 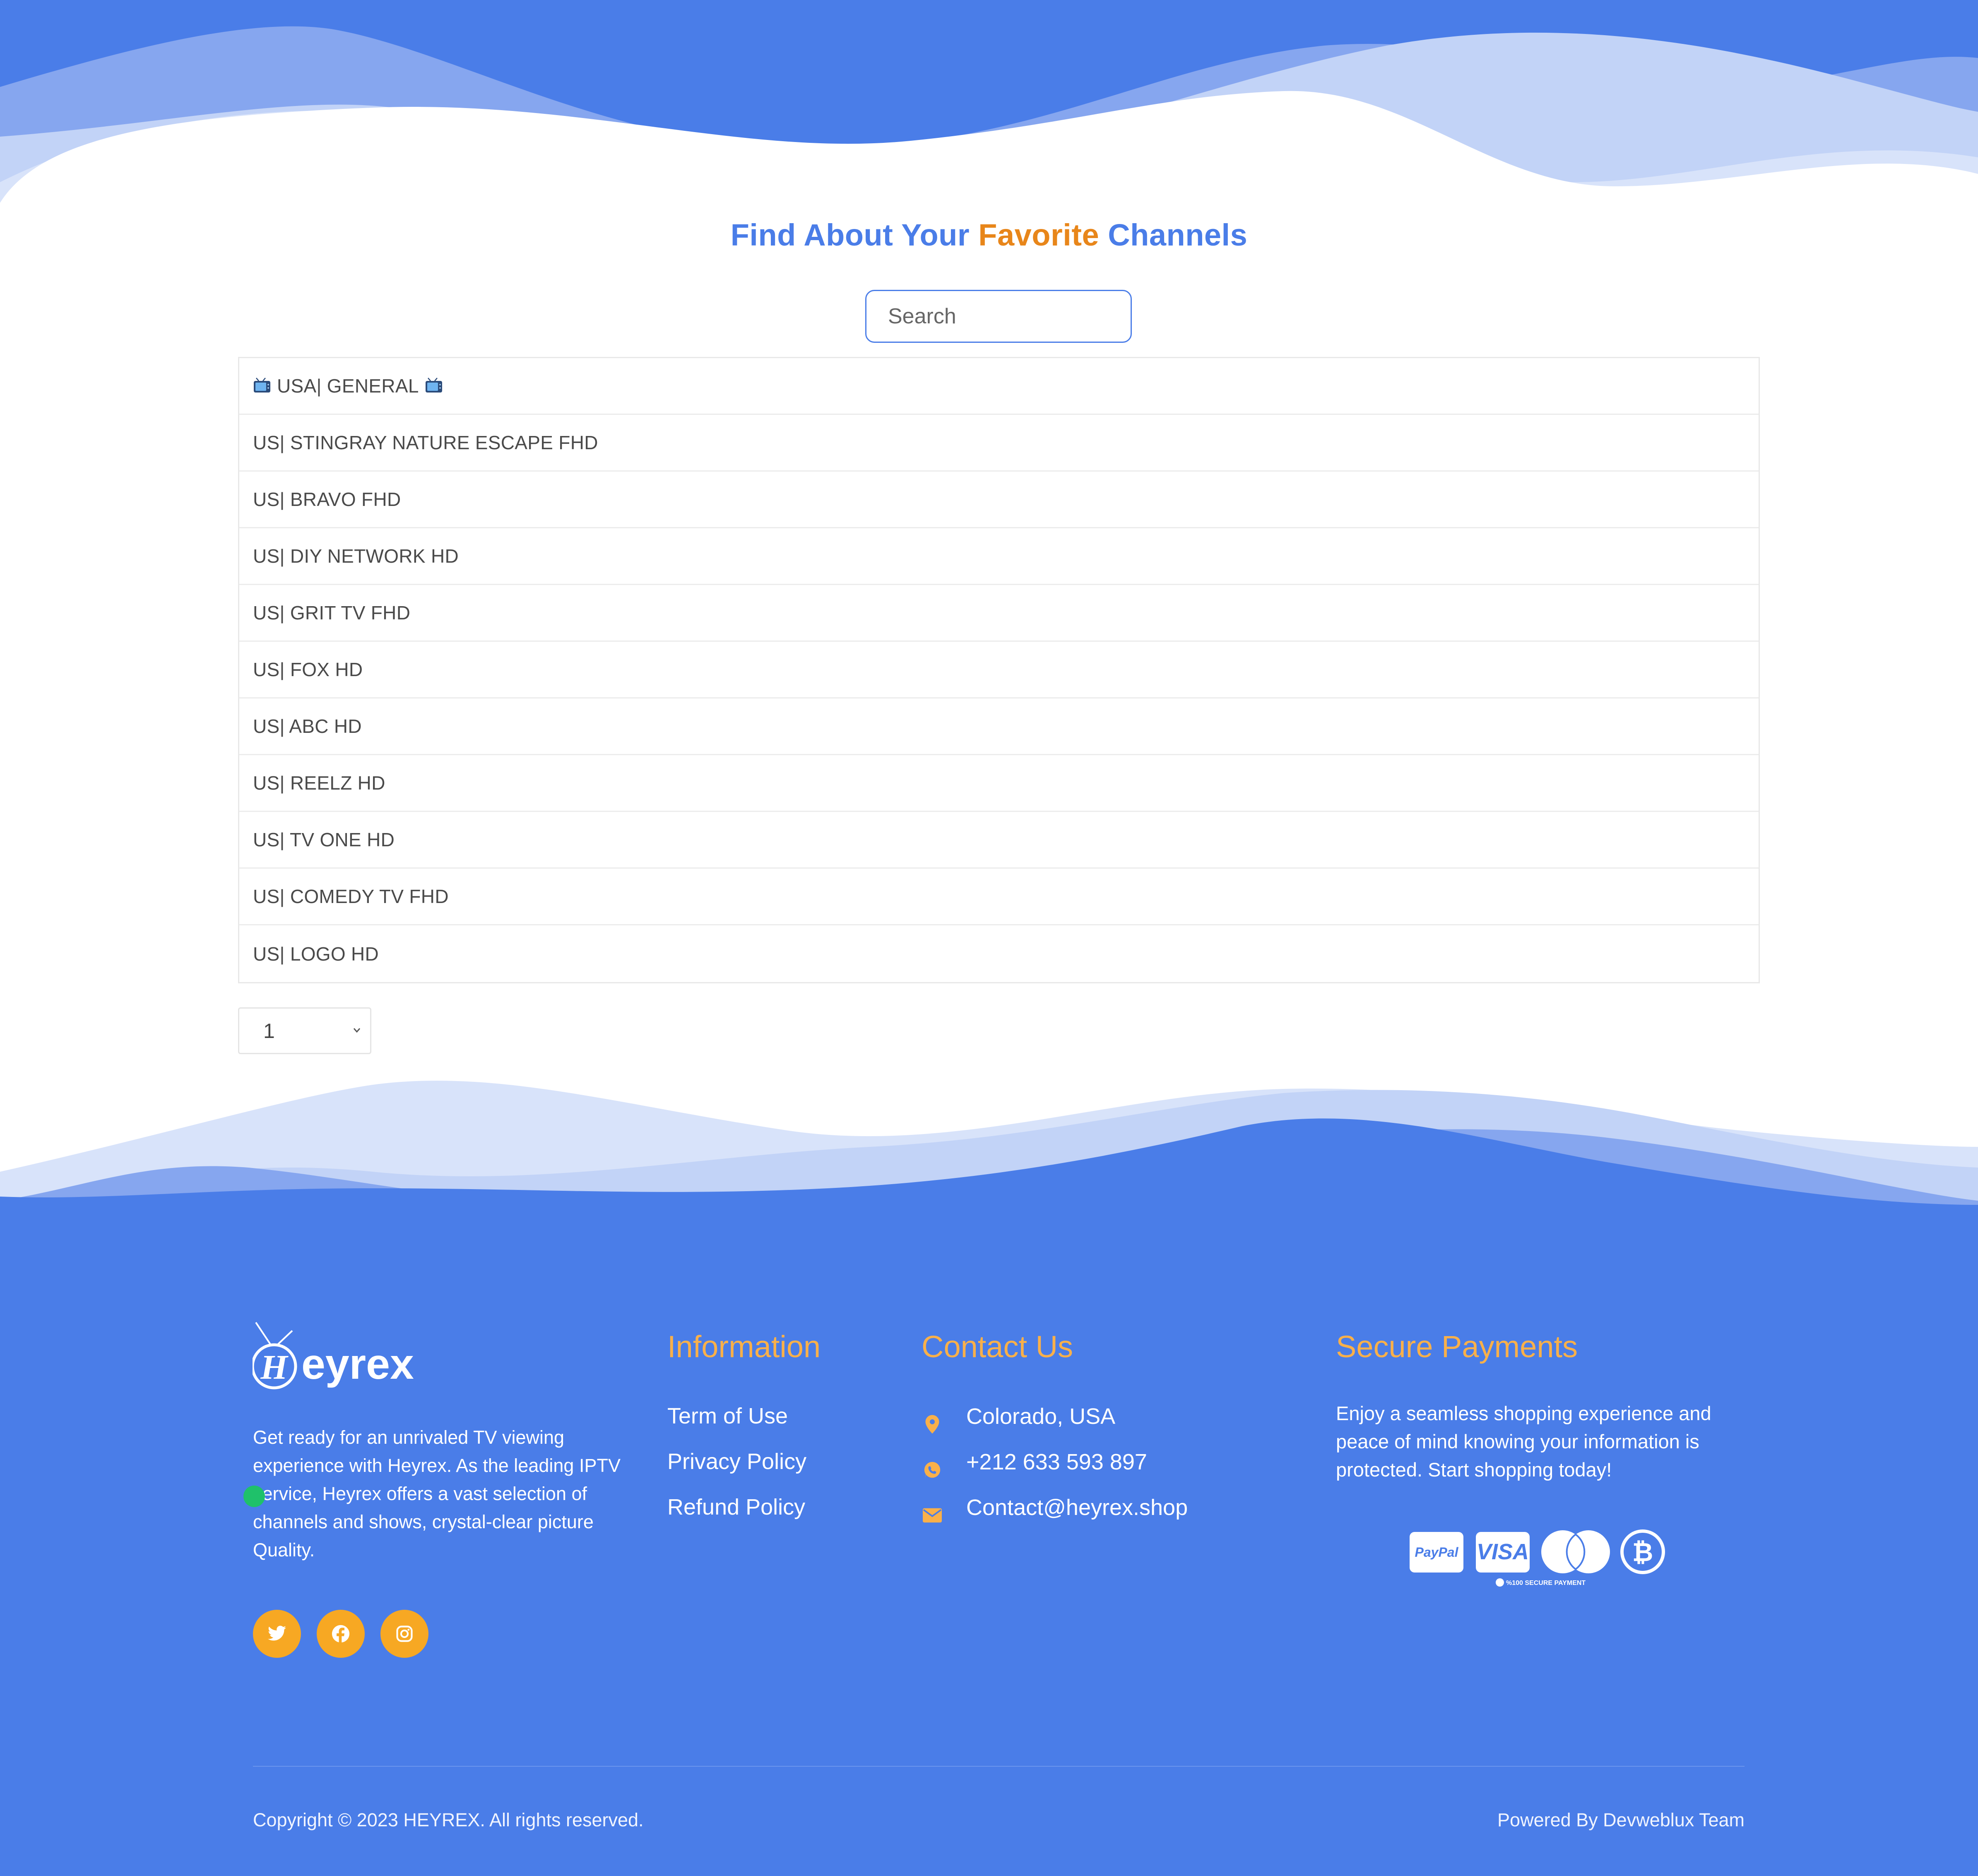 I want to click on information-heading: Information, so click(x=744, y=1346).